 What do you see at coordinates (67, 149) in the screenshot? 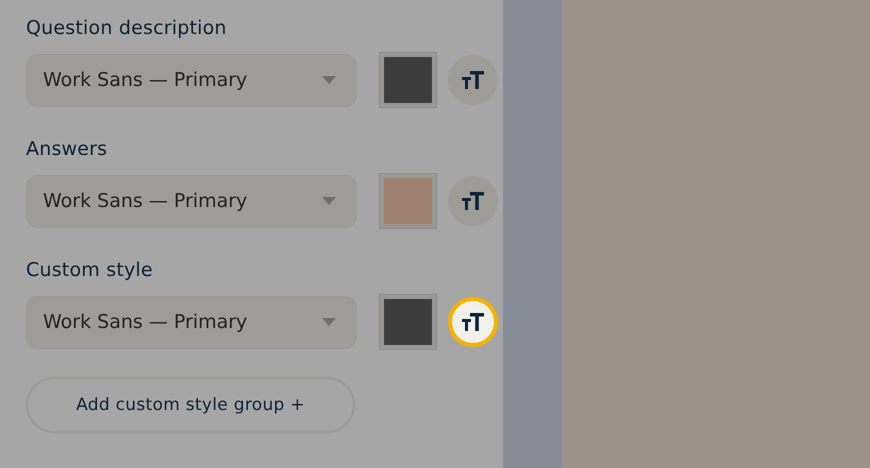
I see `field-label: Answers` at bounding box center [67, 149].